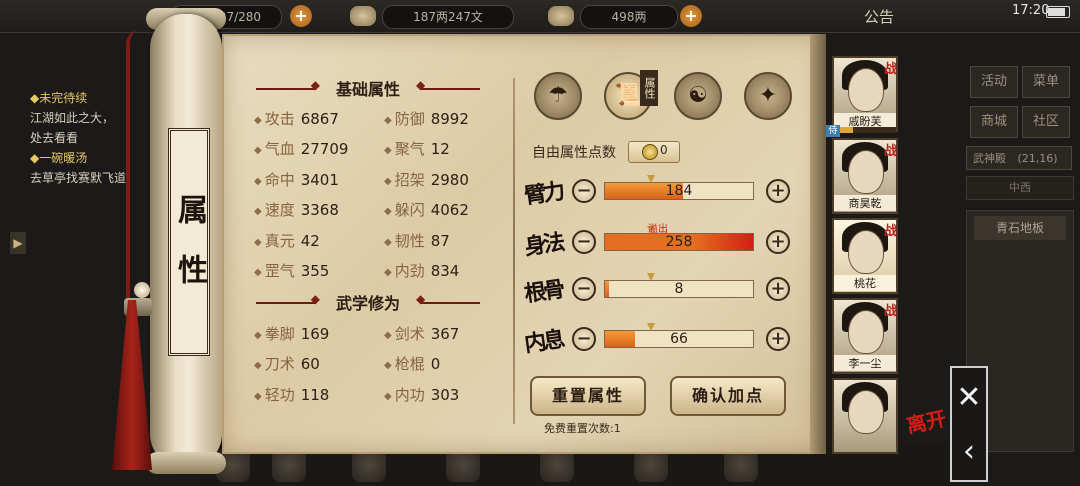  Describe the element at coordinates (445, 271) in the screenshot. I see `stat-value: 834` at that location.